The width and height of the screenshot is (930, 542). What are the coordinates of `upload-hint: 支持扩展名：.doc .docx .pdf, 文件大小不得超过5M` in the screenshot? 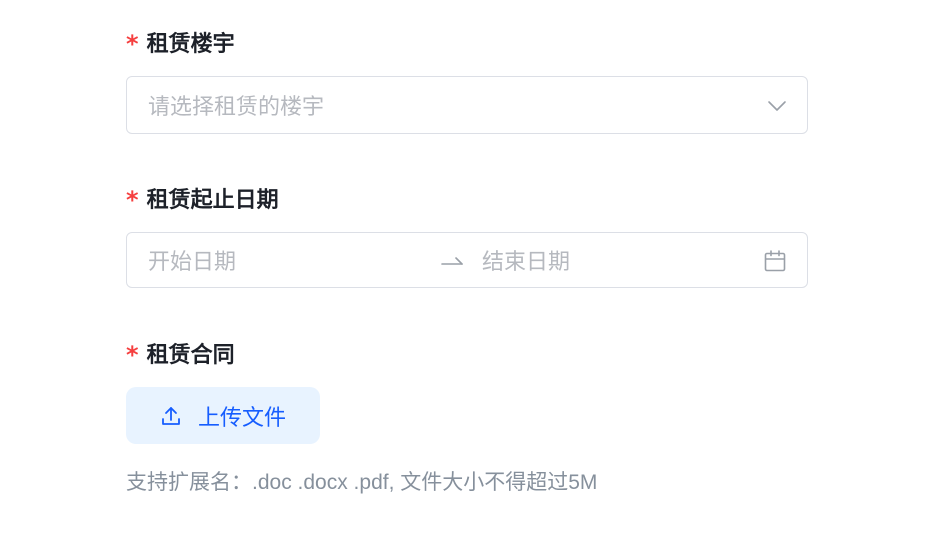 It's located at (362, 482).